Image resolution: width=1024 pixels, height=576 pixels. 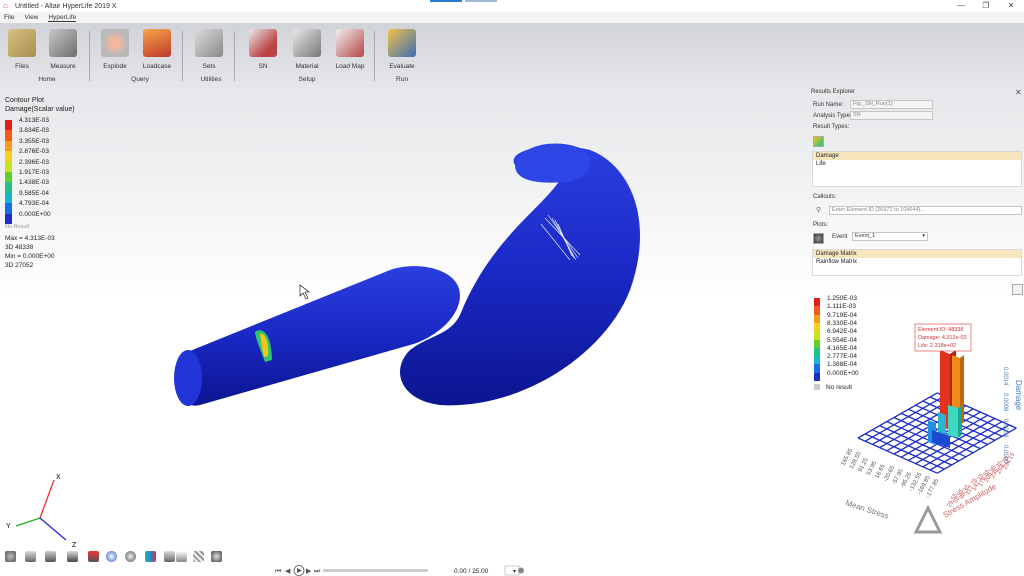 I want to click on measure-icon, so click(x=63, y=43).